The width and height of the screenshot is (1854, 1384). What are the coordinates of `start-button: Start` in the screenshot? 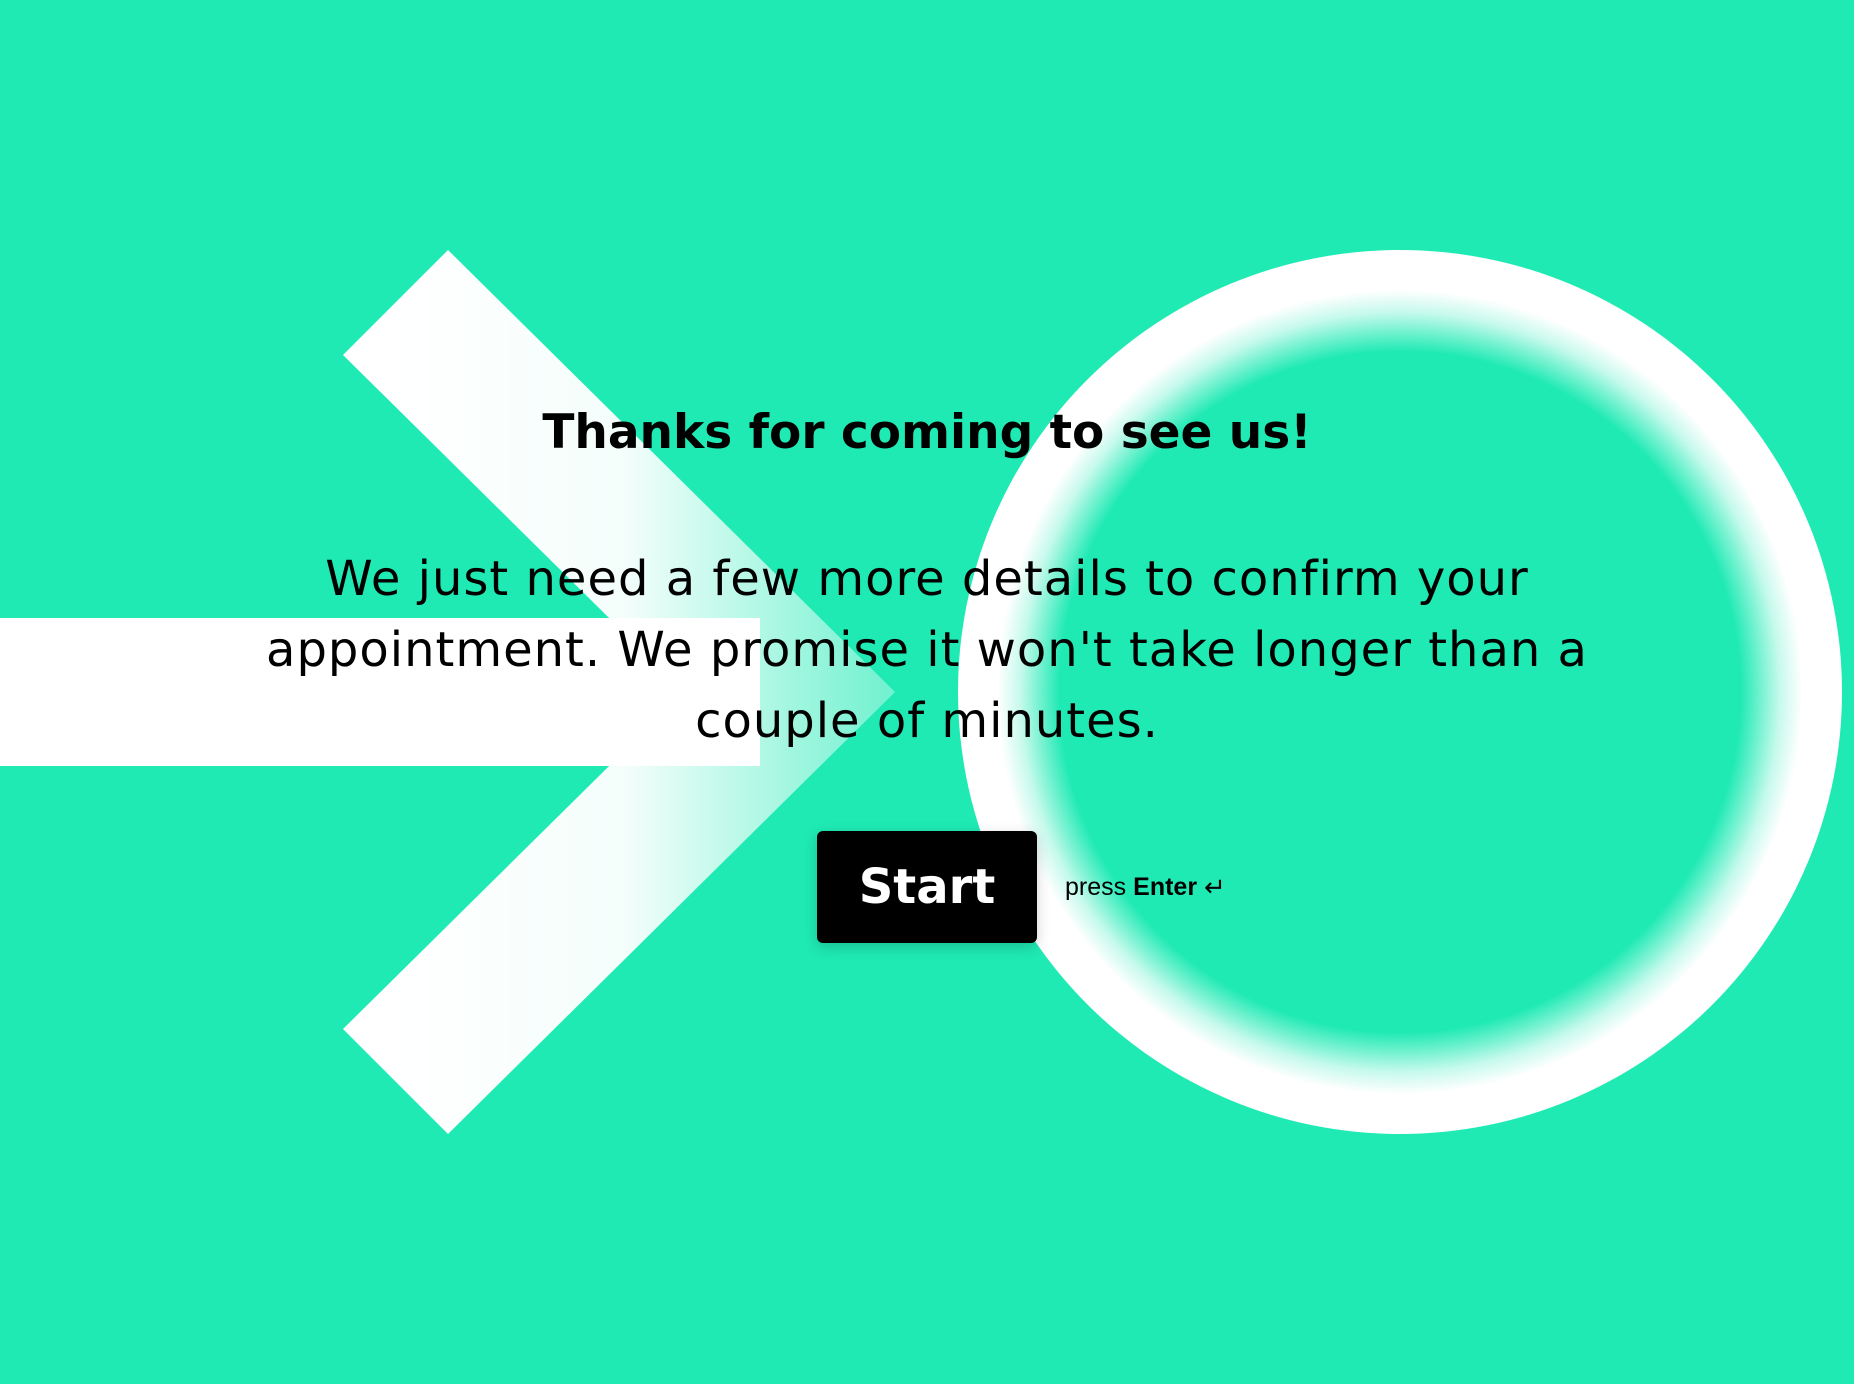 It's located at (927, 887).